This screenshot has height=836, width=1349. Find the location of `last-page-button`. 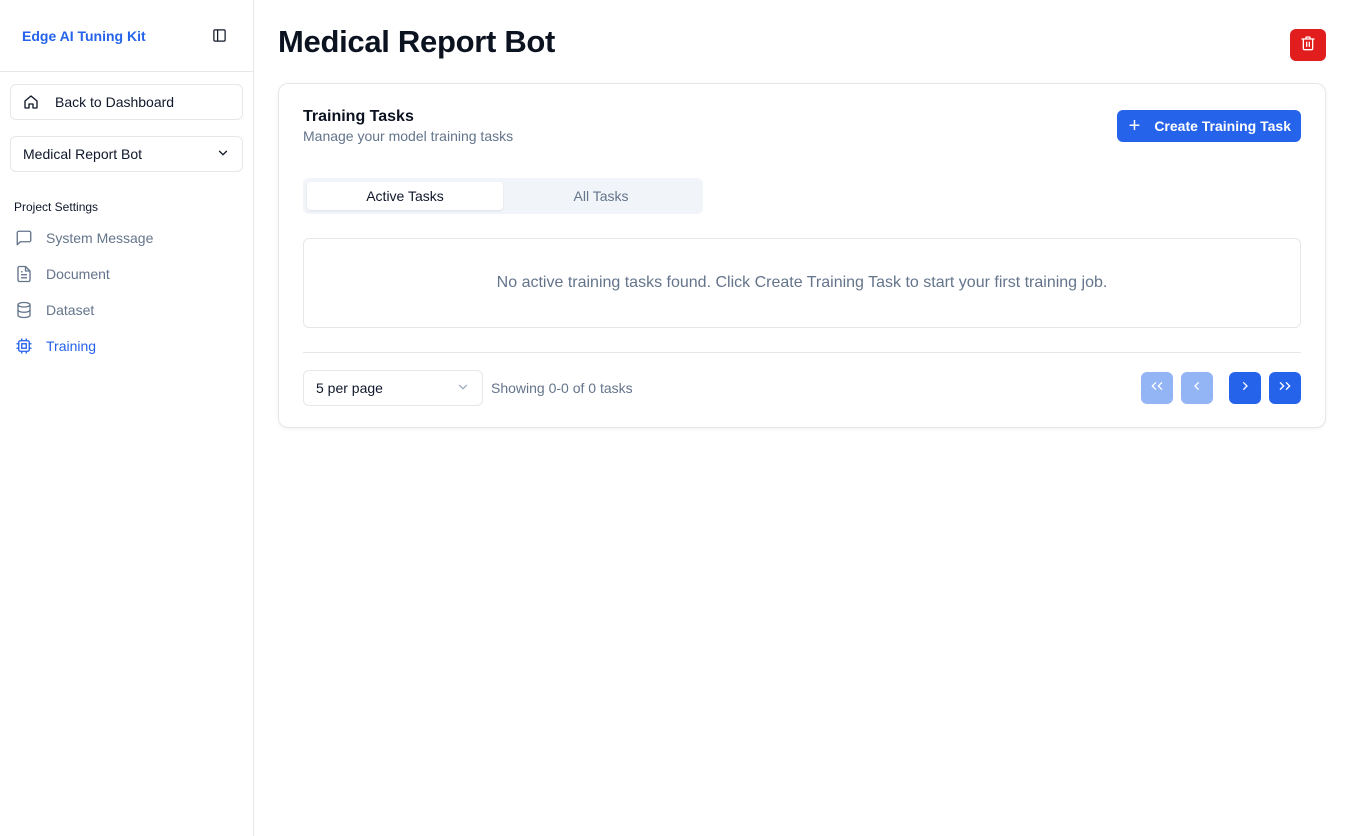

last-page-button is located at coordinates (1285, 388).